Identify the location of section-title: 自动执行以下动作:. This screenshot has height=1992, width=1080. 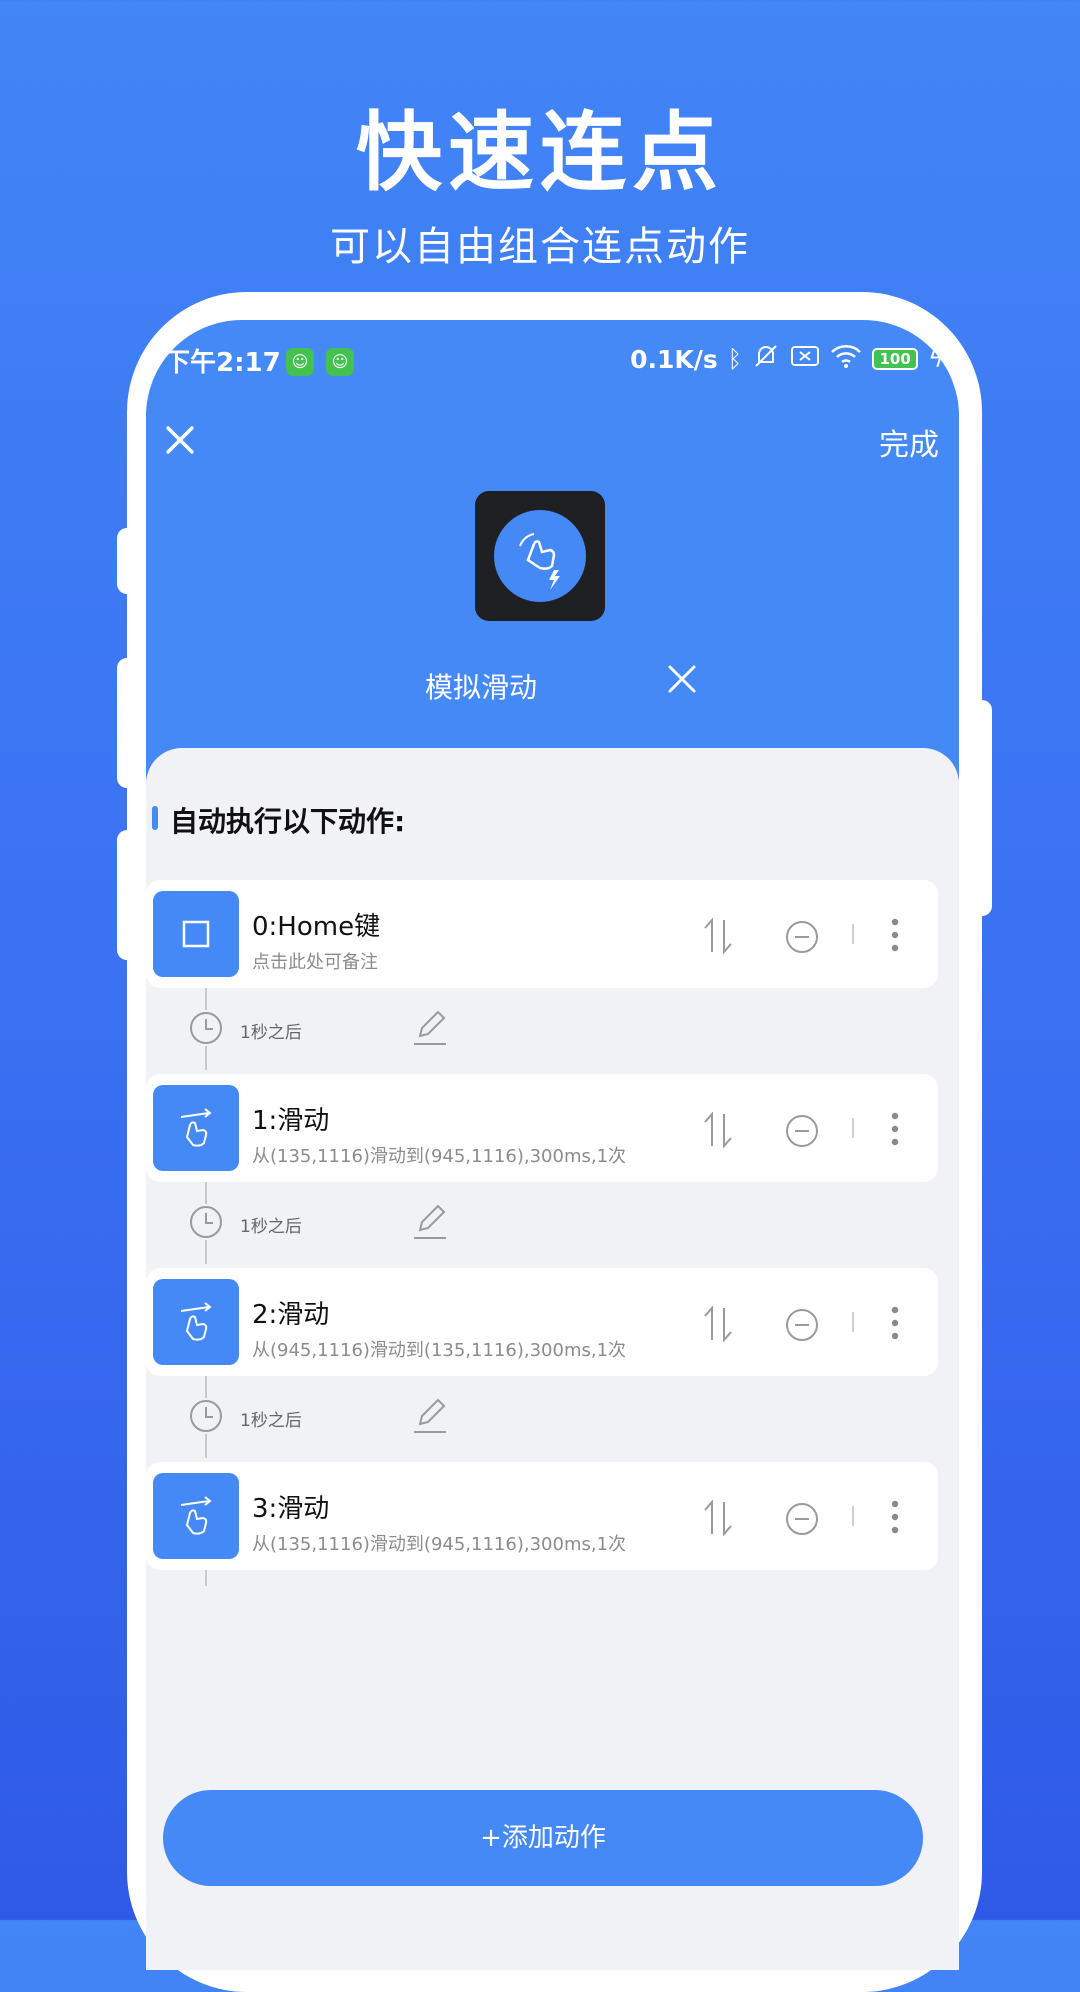
(288, 821).